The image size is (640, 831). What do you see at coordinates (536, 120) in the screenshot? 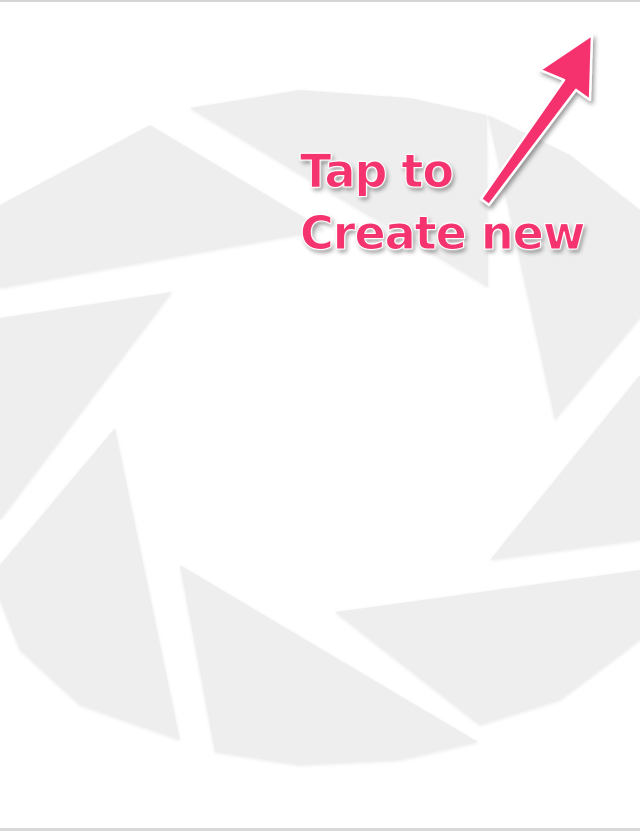
I see `arrow-up-right-icon` at bounding box center [536, 120].